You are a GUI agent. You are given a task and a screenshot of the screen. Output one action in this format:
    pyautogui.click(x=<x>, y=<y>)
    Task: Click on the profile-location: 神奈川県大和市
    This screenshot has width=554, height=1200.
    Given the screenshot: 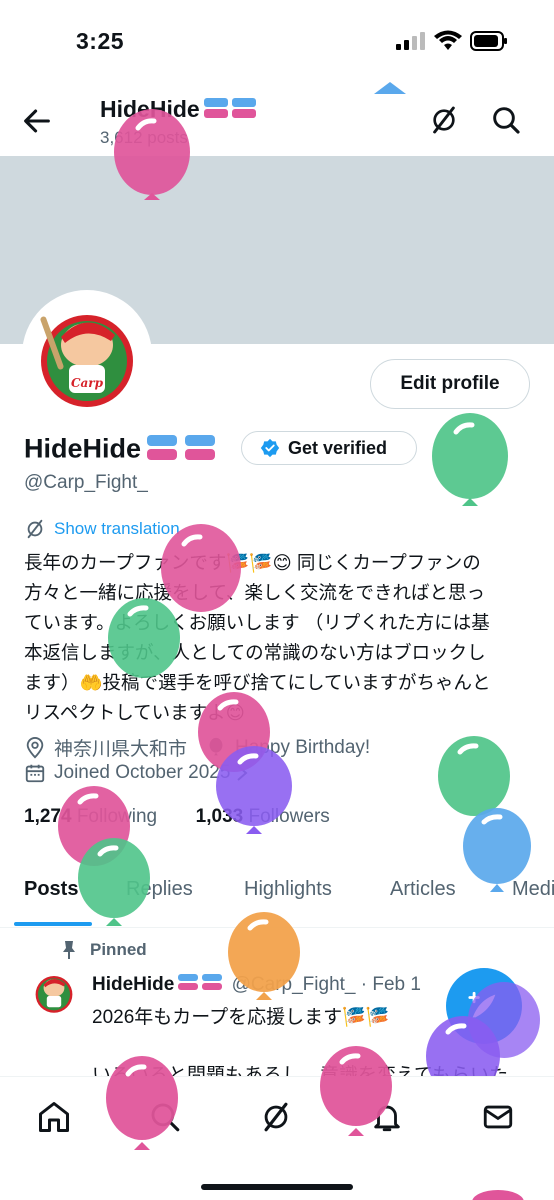 What is the action you would take?
    pyautogui.click(x=121, y=749)
    